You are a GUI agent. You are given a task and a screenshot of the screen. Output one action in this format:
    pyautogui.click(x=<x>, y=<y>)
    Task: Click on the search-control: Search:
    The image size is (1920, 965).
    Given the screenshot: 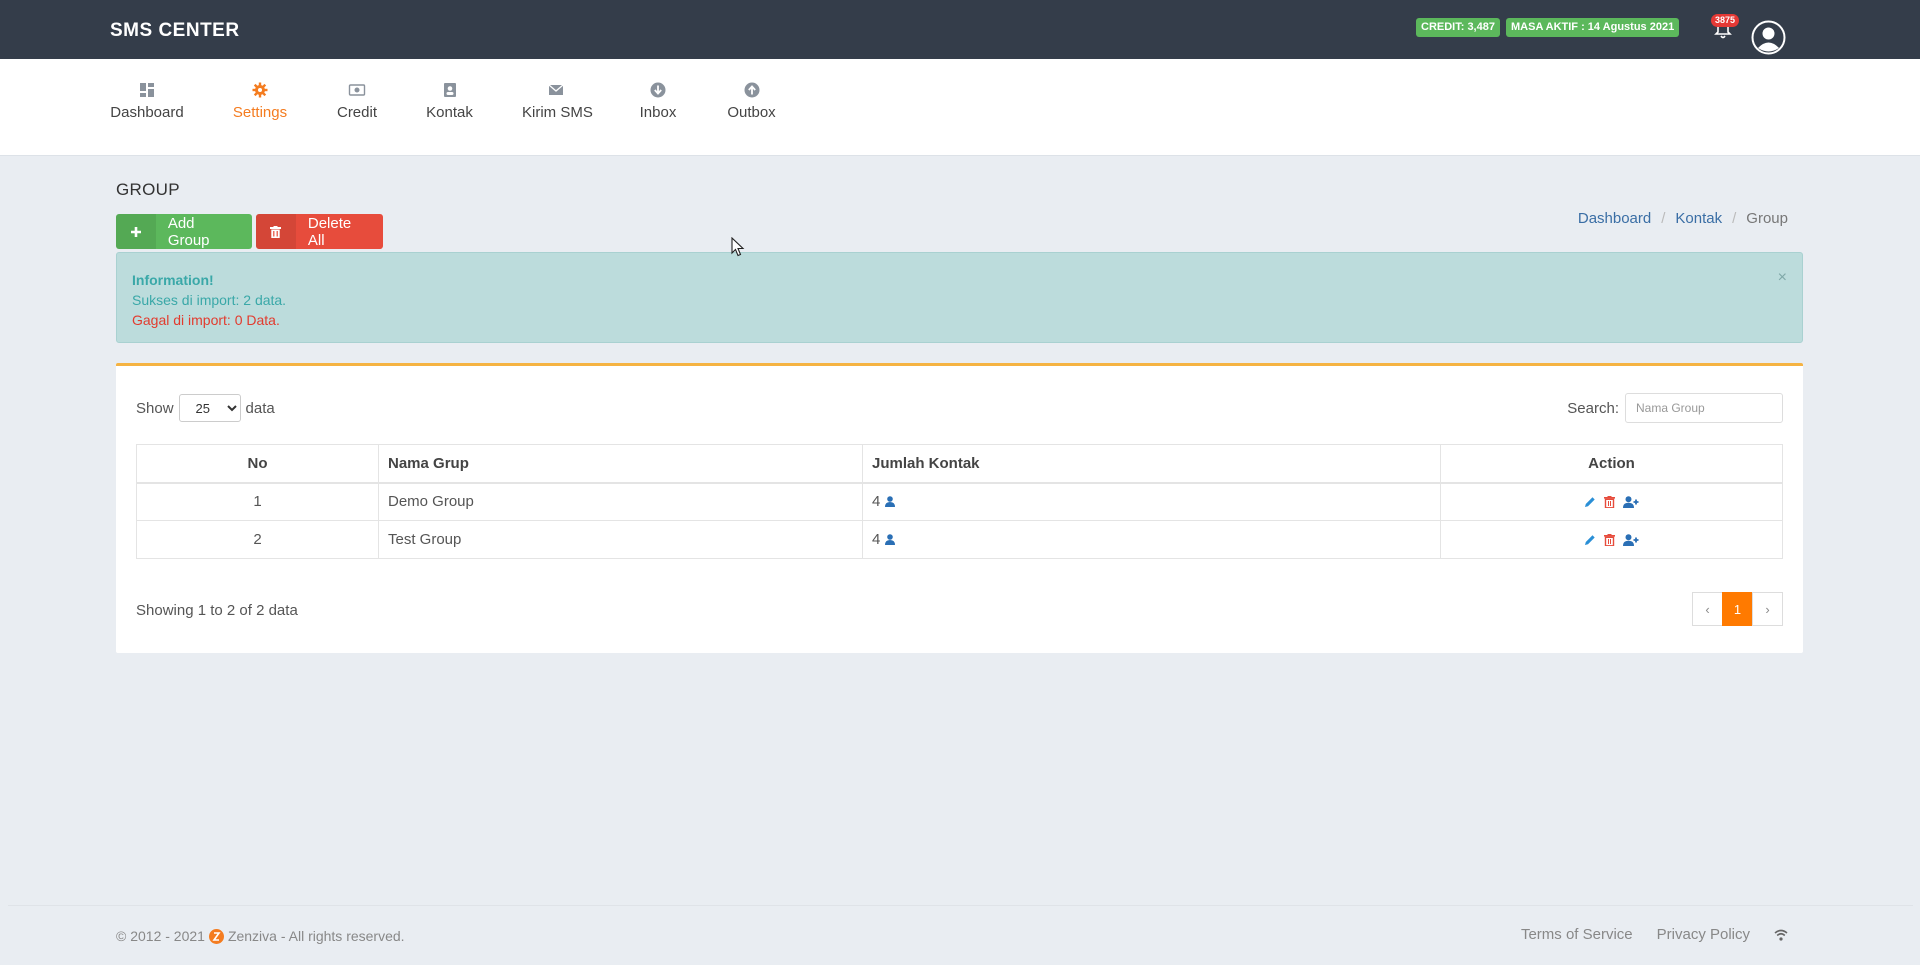 What is the action you would take?
    pyautogui.click(x=1675, y=408)
    